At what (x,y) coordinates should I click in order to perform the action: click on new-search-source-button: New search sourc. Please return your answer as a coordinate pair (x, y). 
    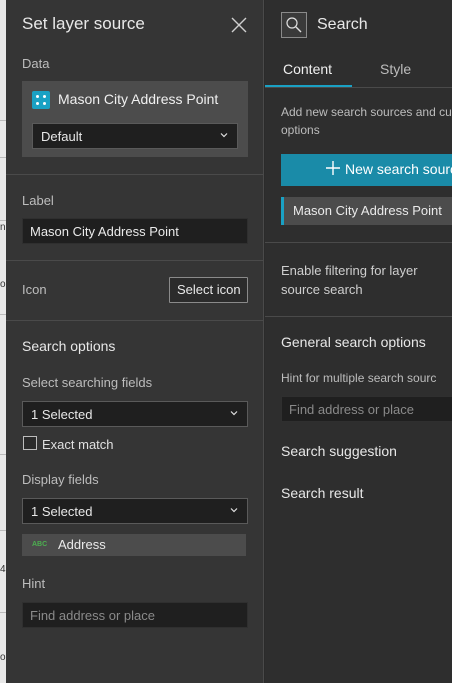
    Looking at the image, I should click on (366, 170).